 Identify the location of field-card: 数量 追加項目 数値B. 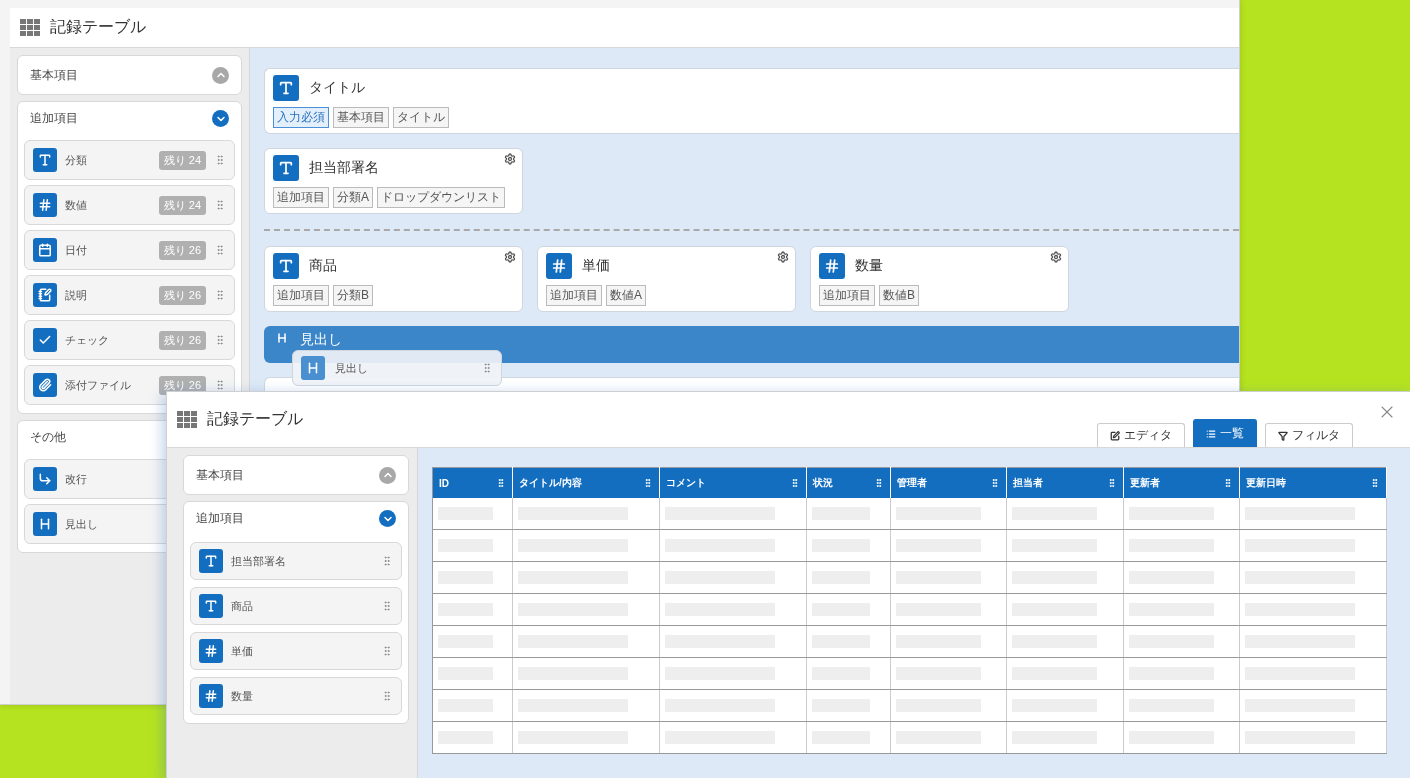
(939, 279).